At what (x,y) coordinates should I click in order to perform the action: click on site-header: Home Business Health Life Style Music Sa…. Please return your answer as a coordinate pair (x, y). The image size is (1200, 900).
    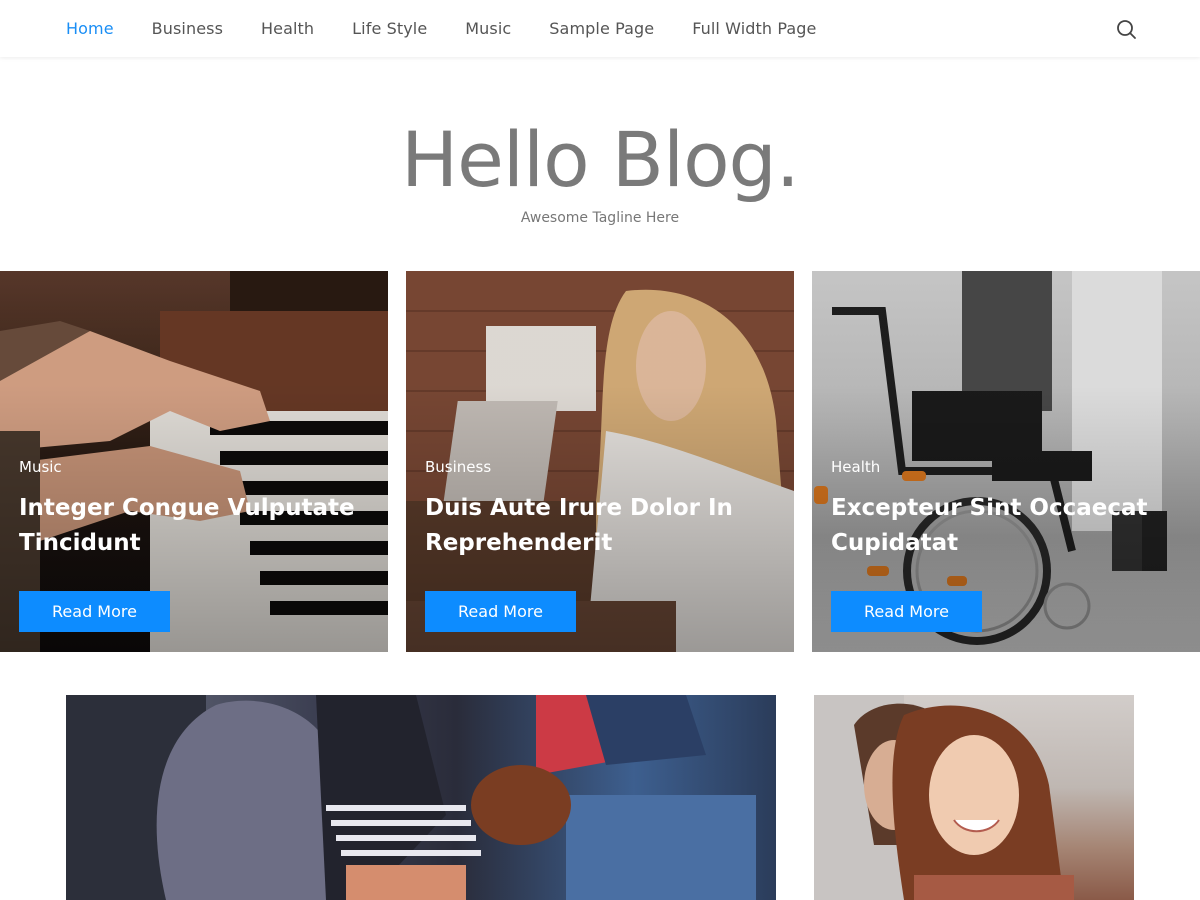
    Looking at the image, I should click on (600, 28).